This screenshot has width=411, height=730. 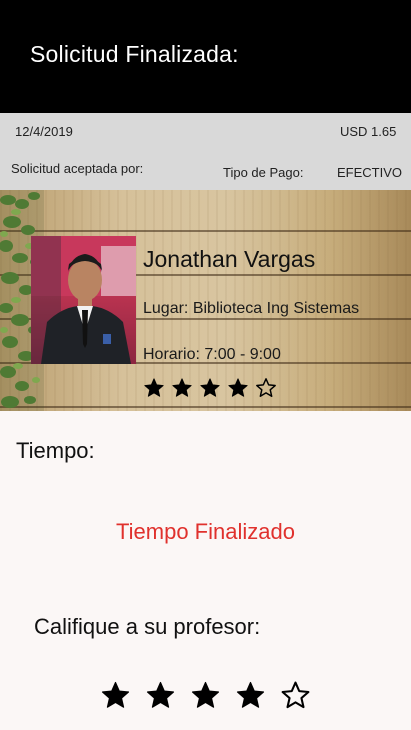 I want to click on request-date: 12/4/2019, so click(x=44, y=131).